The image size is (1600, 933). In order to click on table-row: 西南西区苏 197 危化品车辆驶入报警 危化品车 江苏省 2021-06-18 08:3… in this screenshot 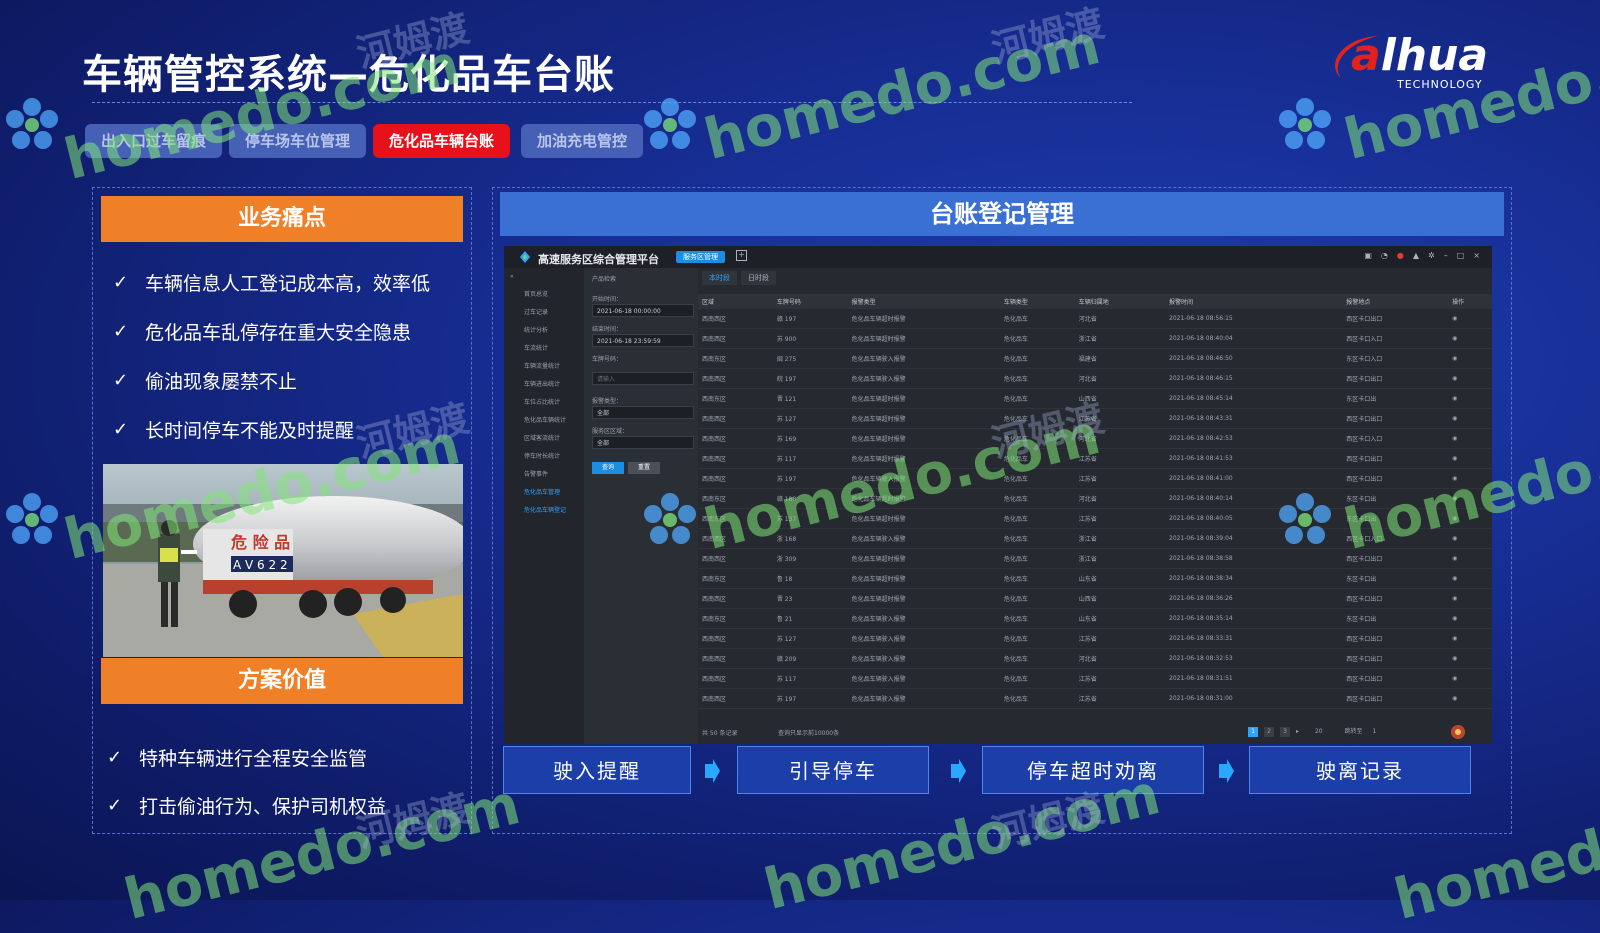, I will do `click(1095, 698)`.